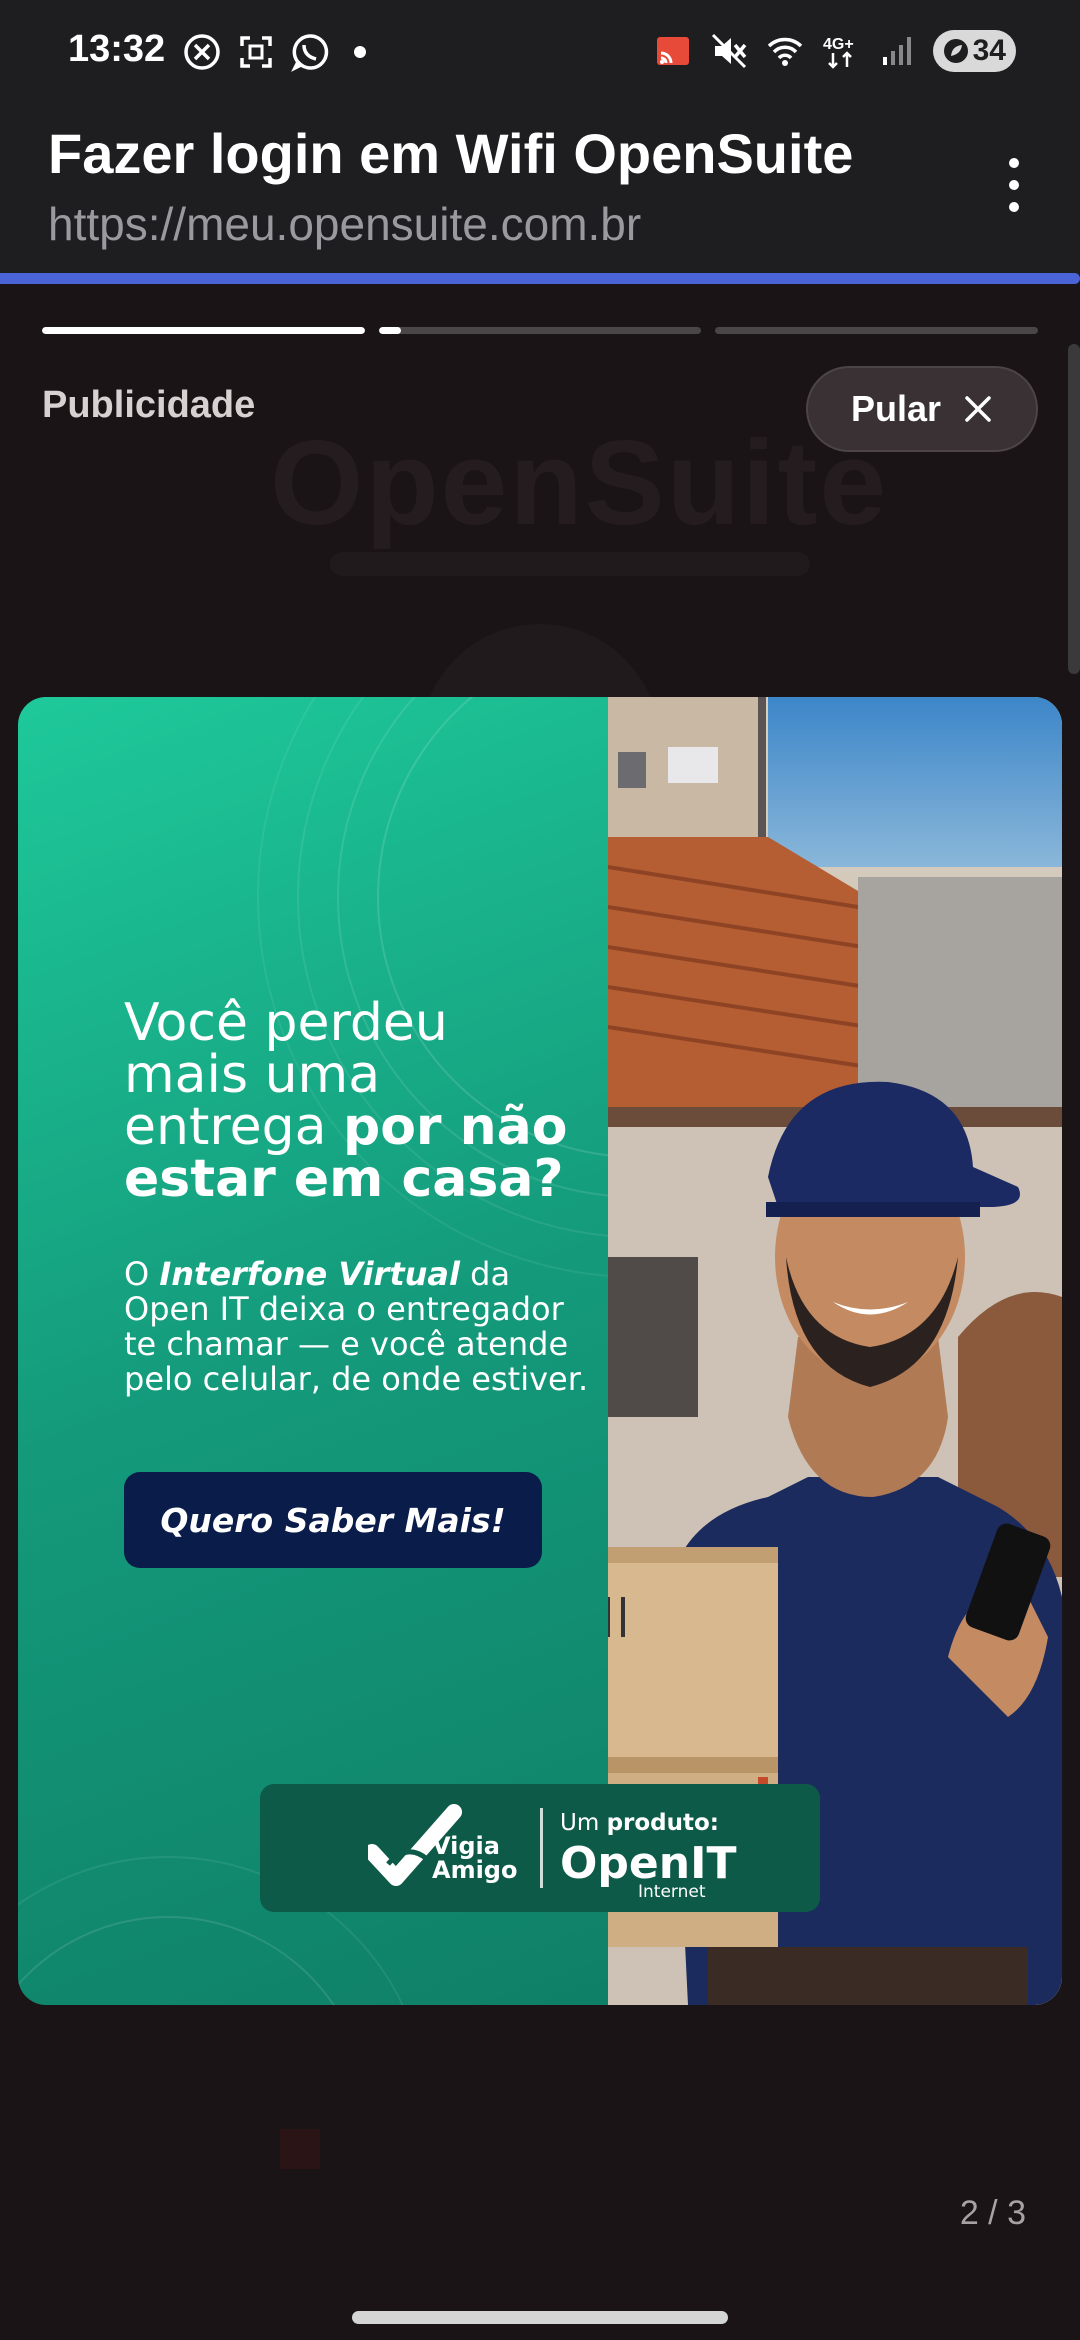 The height and width of the screenshot is (2340, 1080). Describe the element at coordinates (992, 2213) in the screenshot. I see `story-page-indicator: 2 / 3` at that location.